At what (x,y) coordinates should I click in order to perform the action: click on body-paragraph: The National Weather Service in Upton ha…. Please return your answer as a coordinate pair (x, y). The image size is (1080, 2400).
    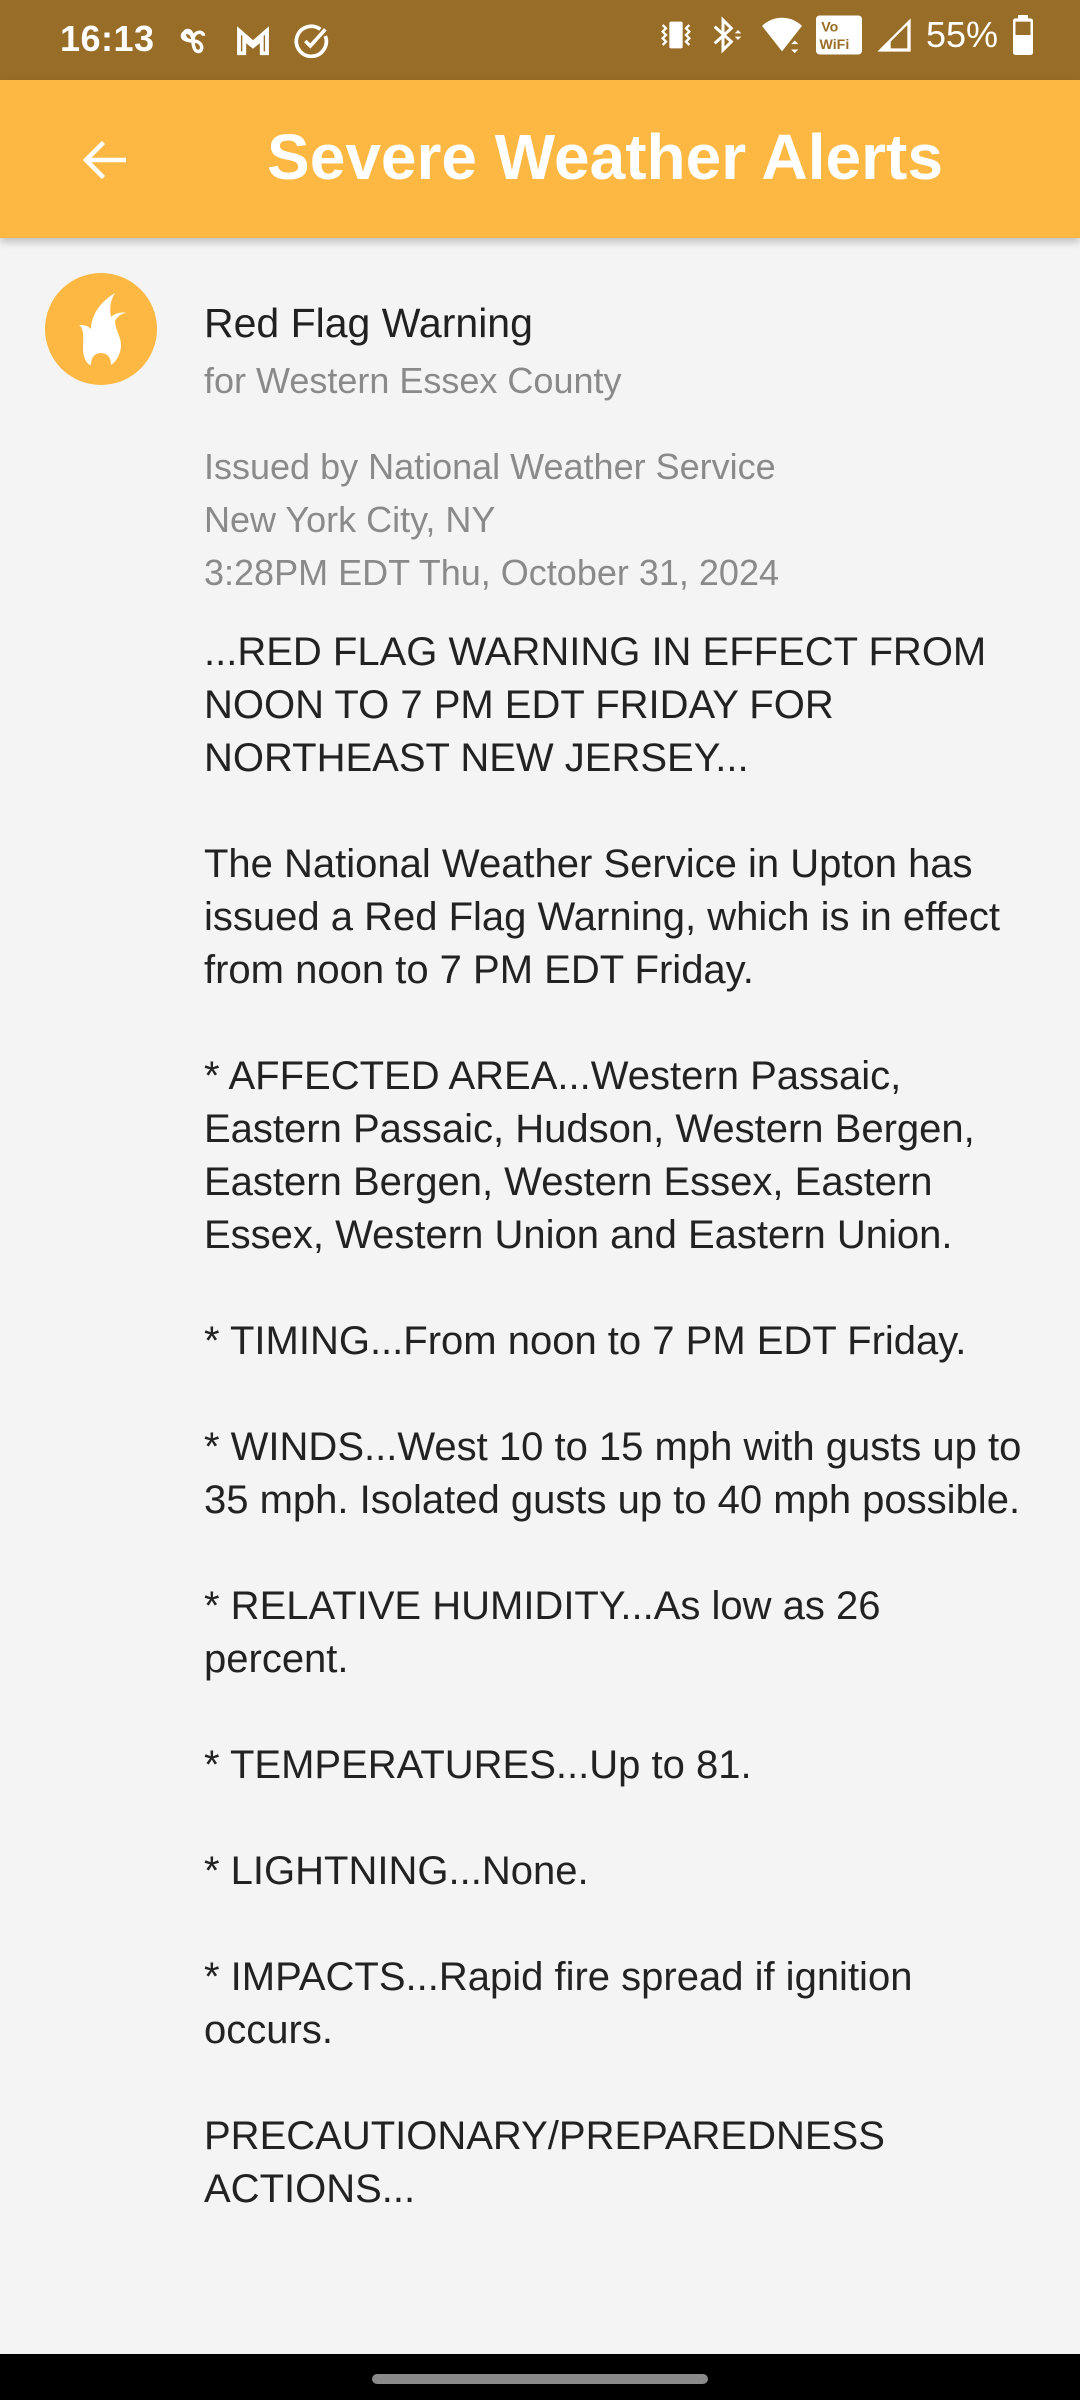
    Looking at the image, I should click on (602, 917).